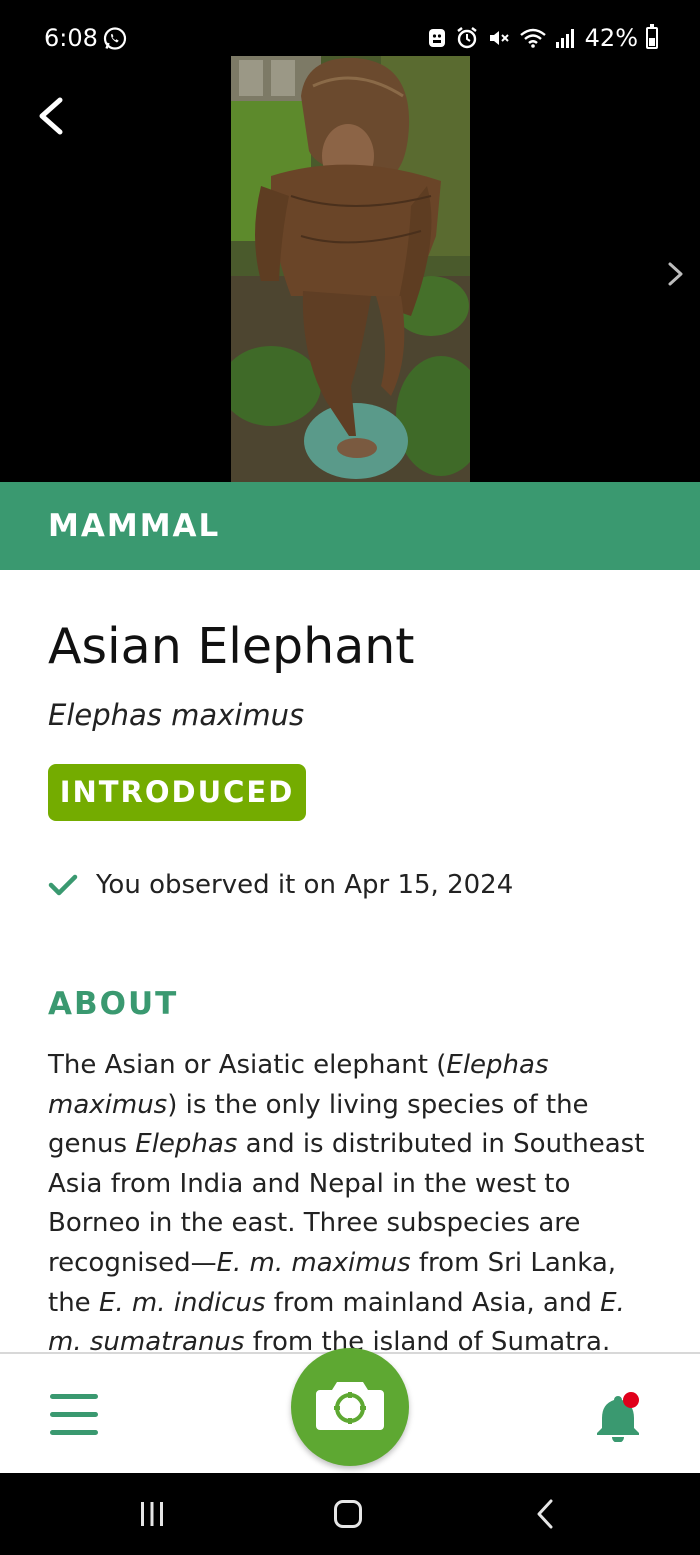 This screenshot has width=700, height=1555. I want to click on battery-icon, so click(652, 36).